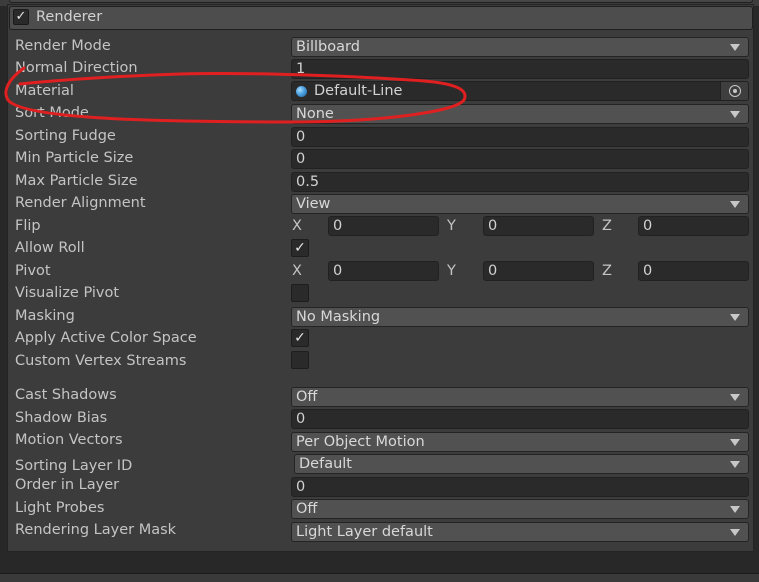 This screenshot has height=582, width=759. What do you see at coordinates (538, 226) in the screenshot?
I see `flip-y-field: 0` at bounding box center [538, 226].